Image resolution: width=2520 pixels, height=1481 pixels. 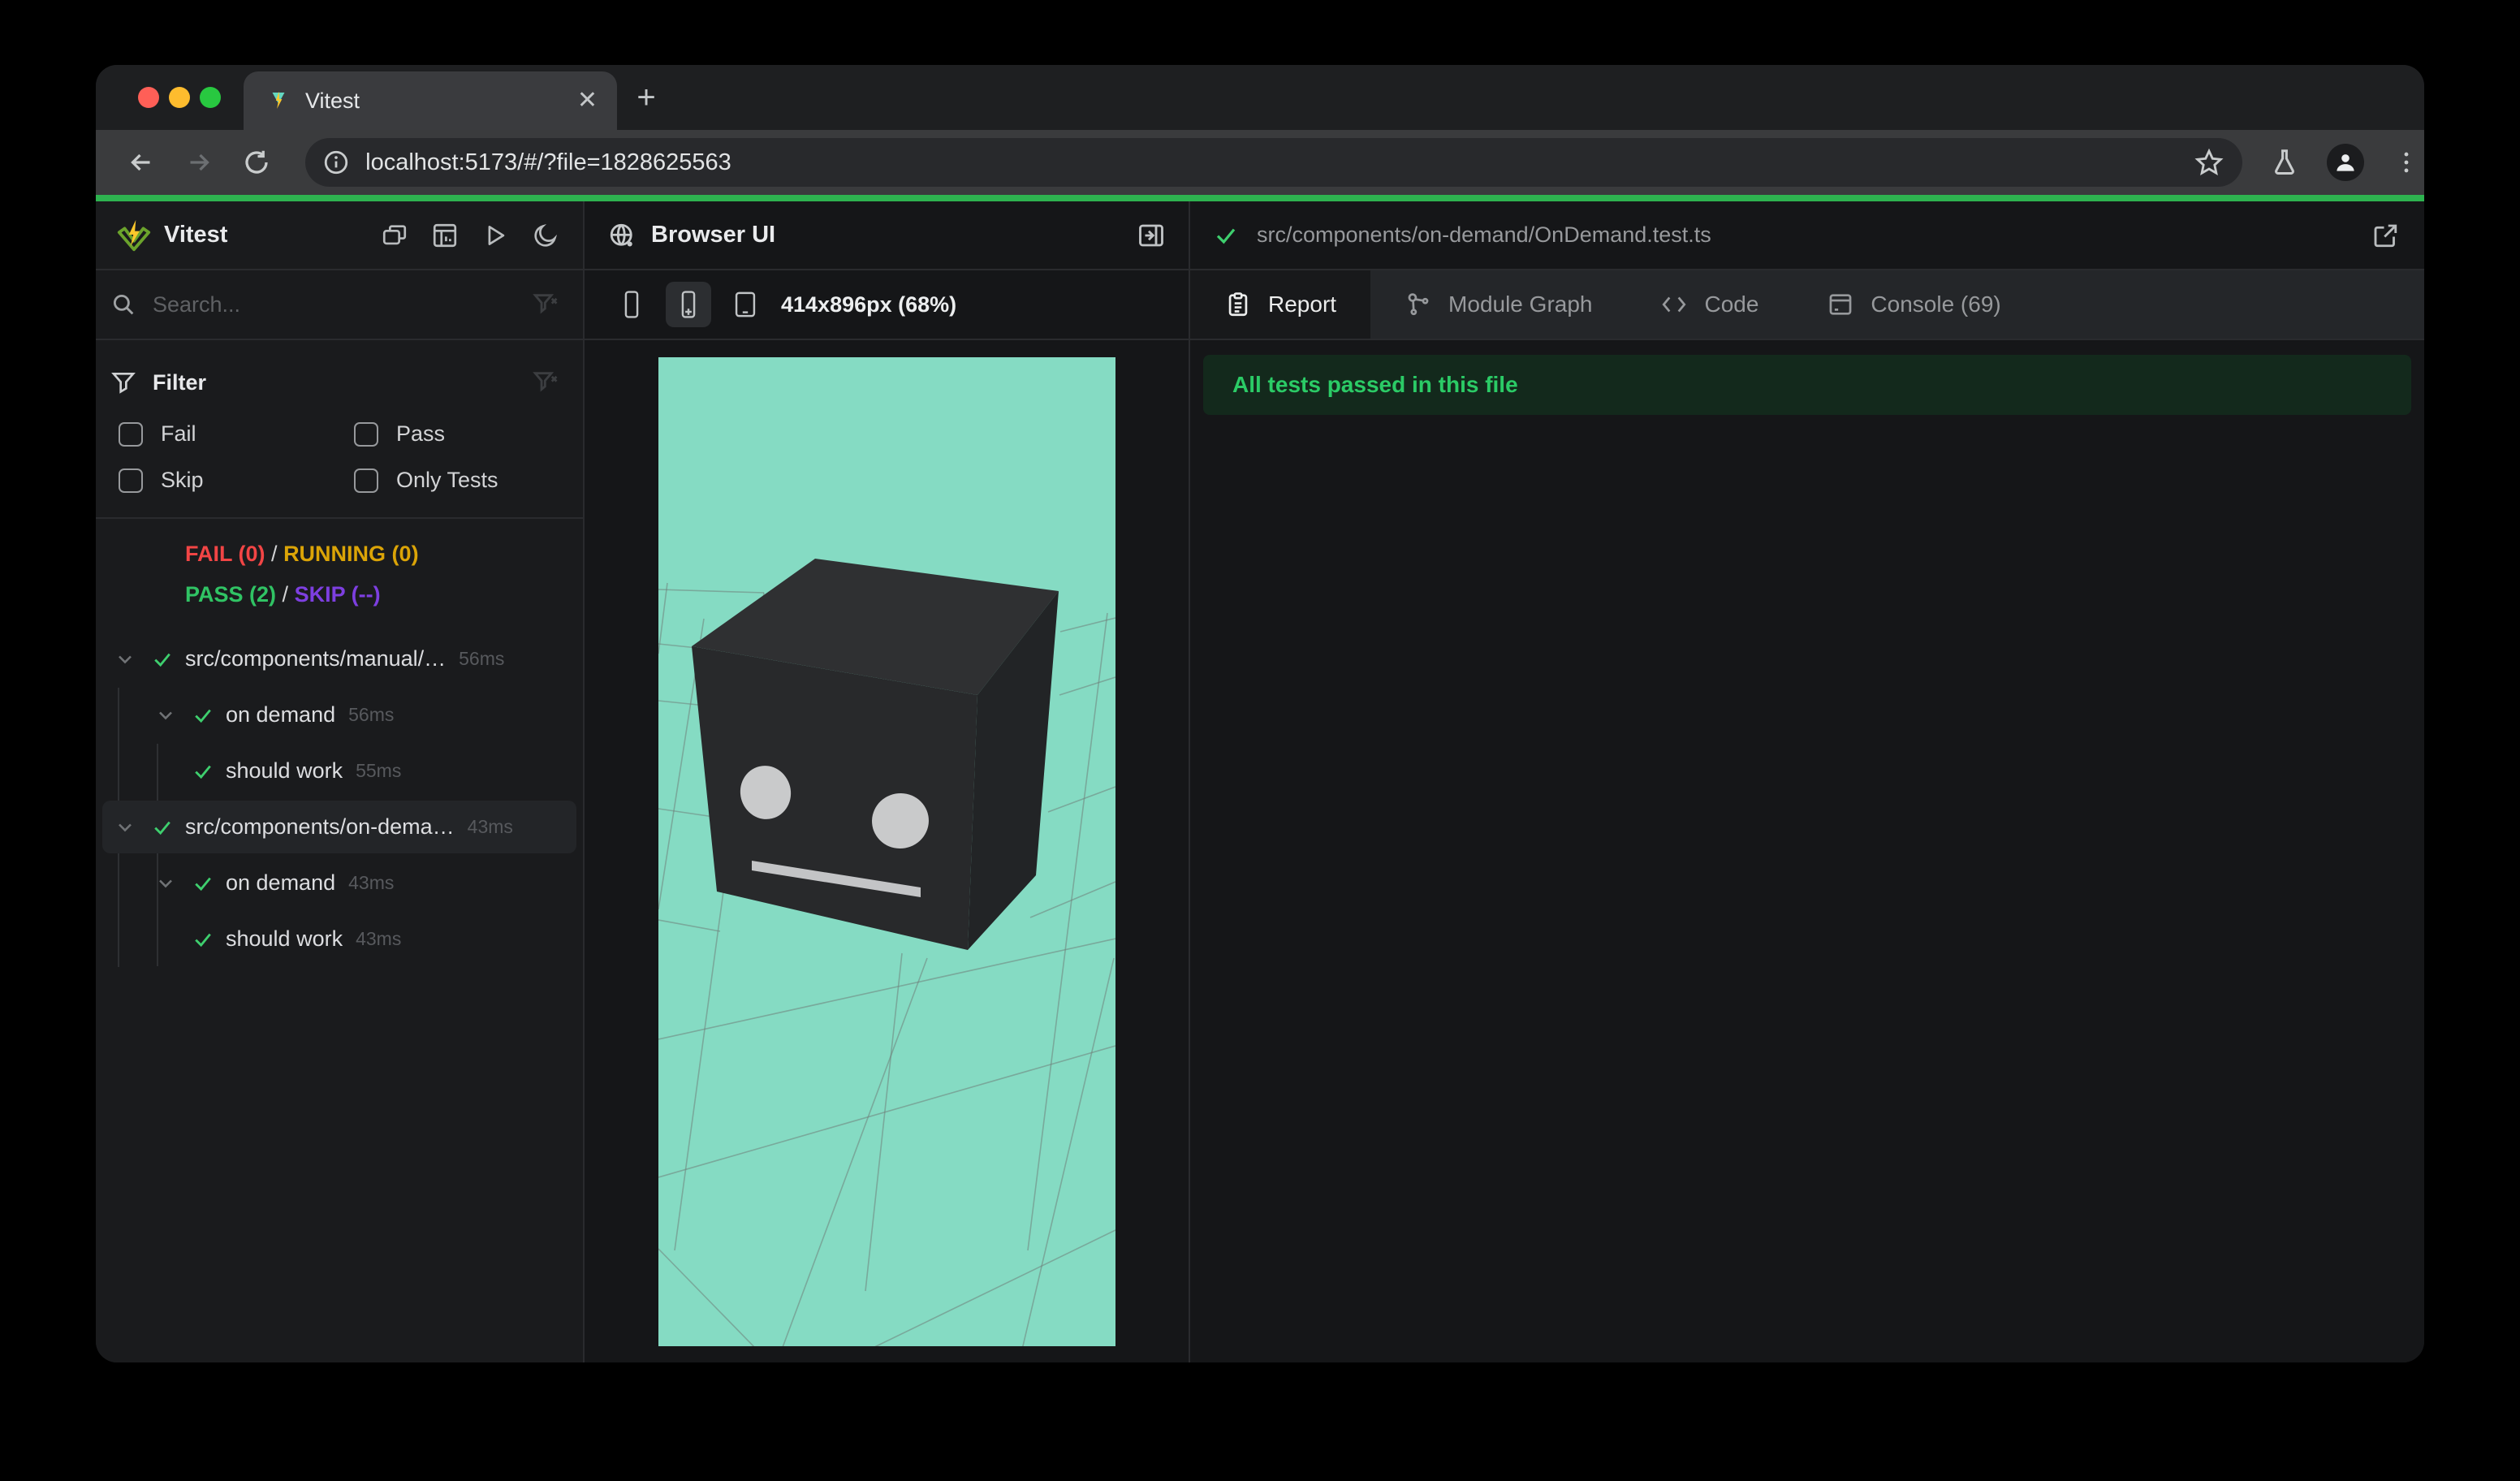 I want to click on dark-mode-moon-icon, so click(x=545, y=235).